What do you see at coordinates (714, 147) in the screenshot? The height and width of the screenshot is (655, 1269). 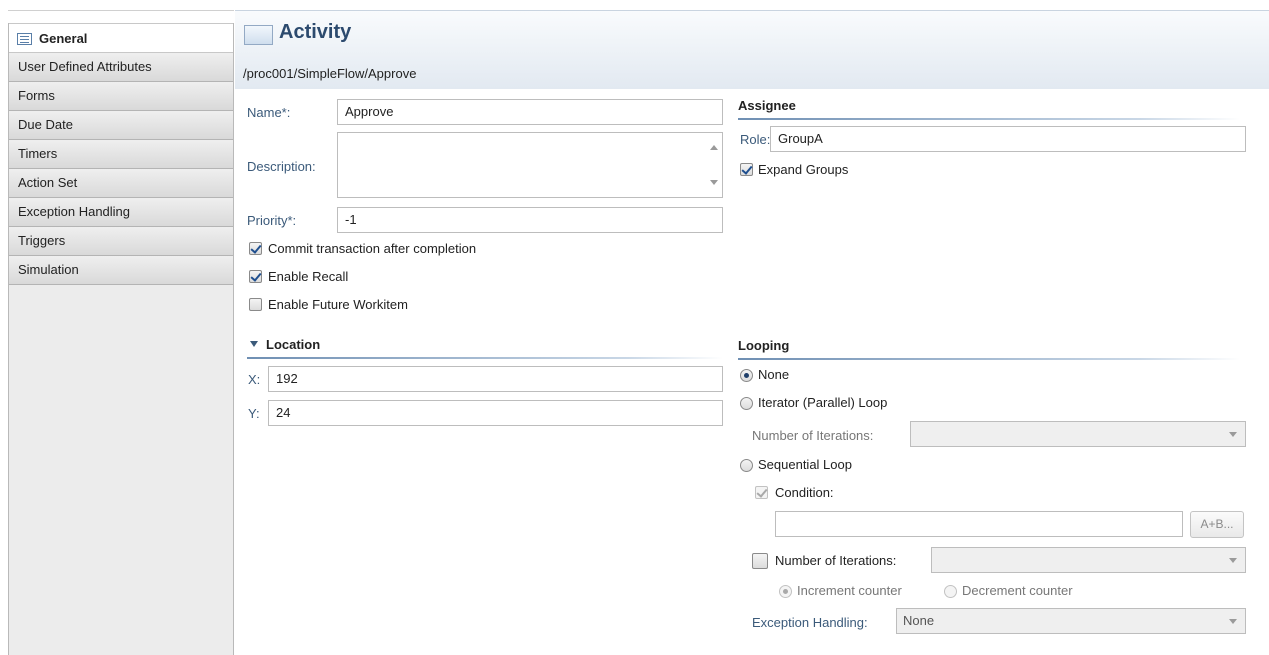 I see `scroll-up-icon` at bounding box center [714, 147].